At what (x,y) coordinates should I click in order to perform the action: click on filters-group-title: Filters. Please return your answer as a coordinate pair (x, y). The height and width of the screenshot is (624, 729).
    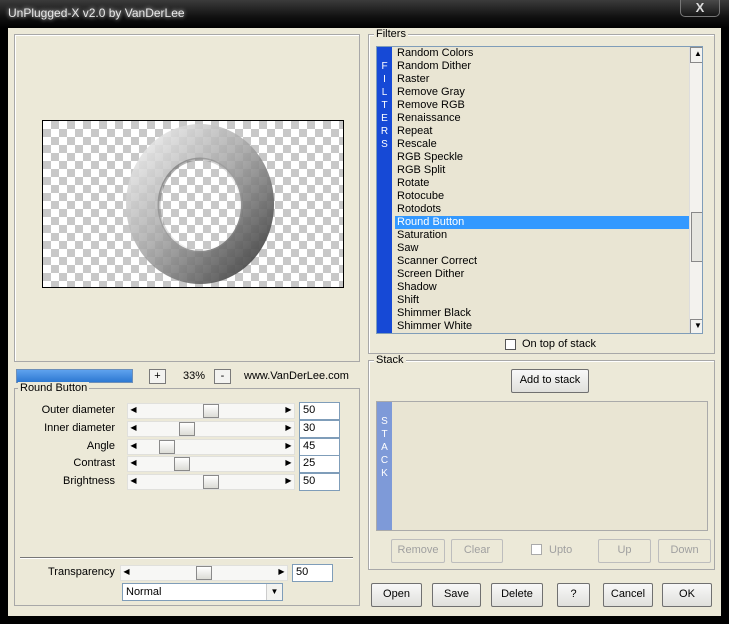
    Looking at the image, I should click on (391, 34).